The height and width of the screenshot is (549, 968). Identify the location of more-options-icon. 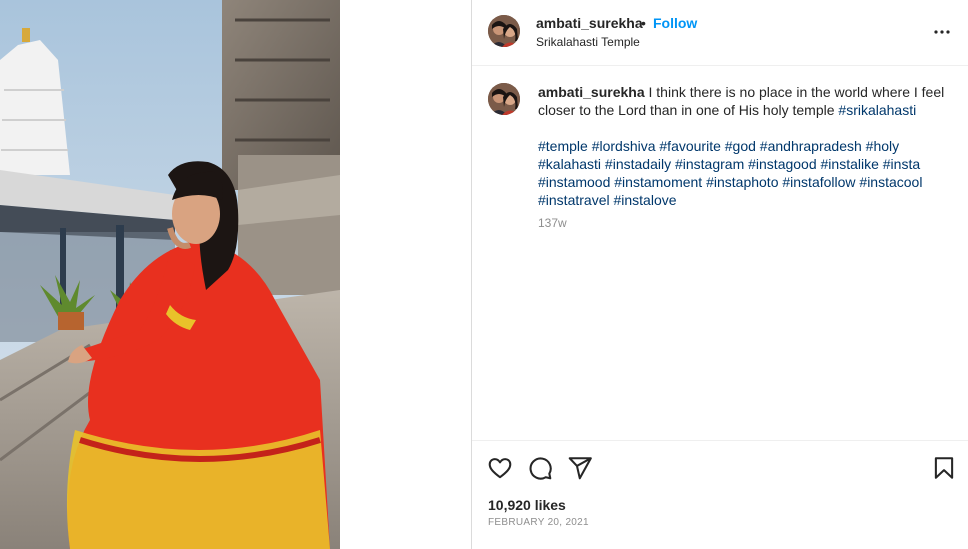
(942, 32).